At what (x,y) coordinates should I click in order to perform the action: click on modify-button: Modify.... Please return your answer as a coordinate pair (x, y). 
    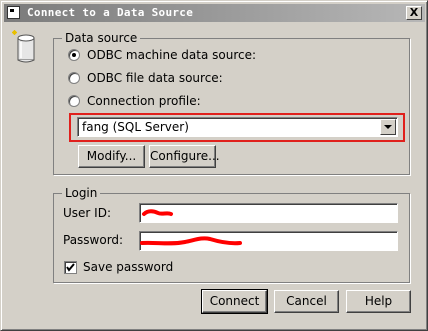
    Looking at the image, I should click on (111, 156).